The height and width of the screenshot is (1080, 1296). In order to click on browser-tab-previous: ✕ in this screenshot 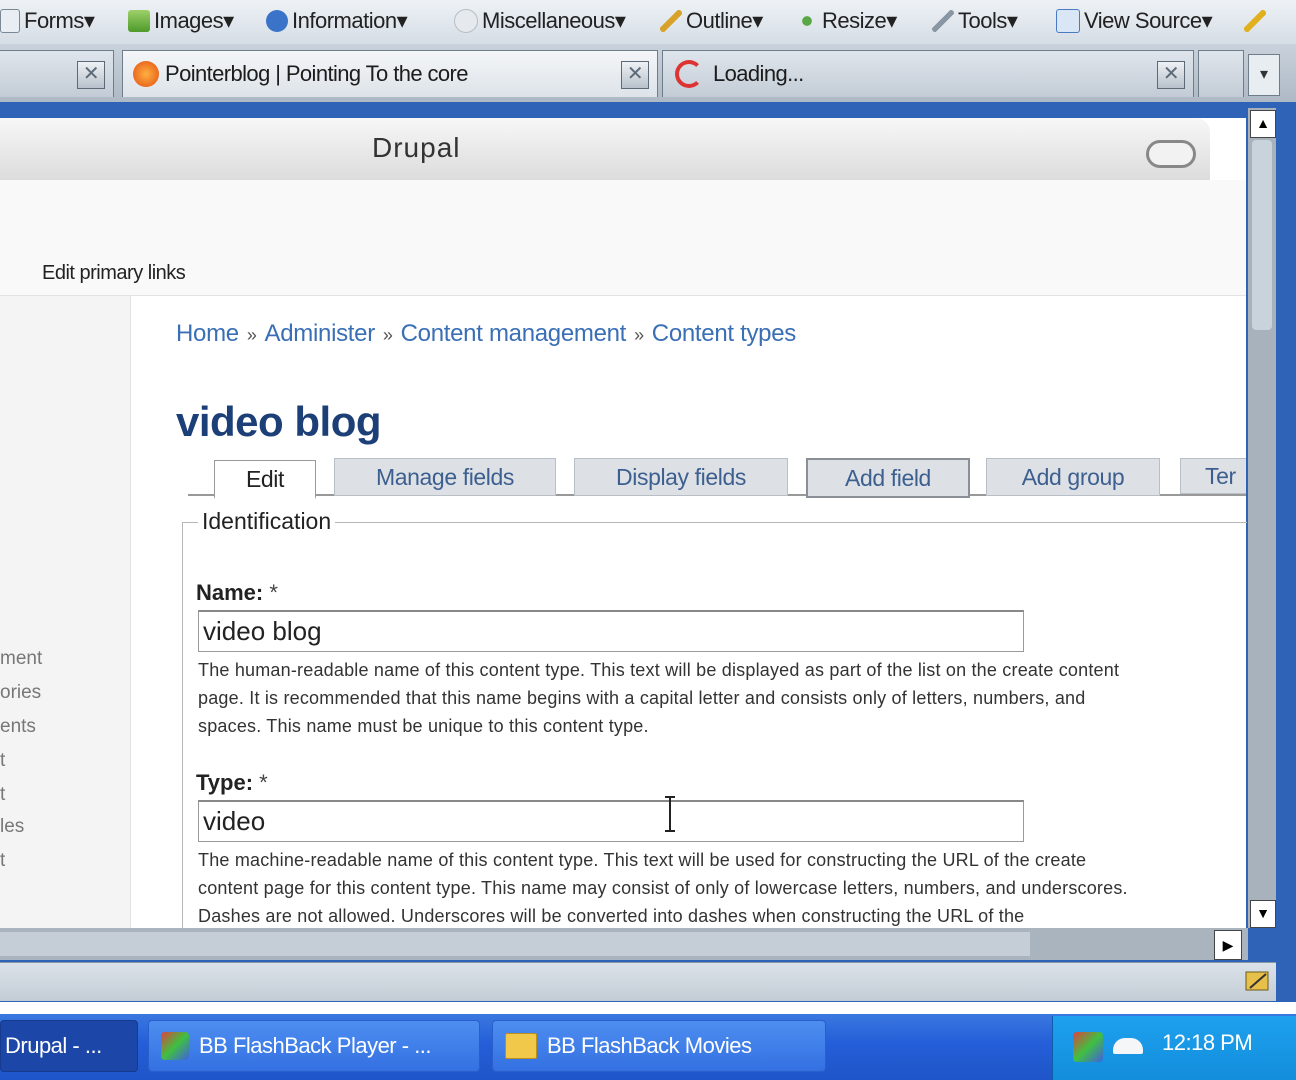, I will do `click(57, 73)`.